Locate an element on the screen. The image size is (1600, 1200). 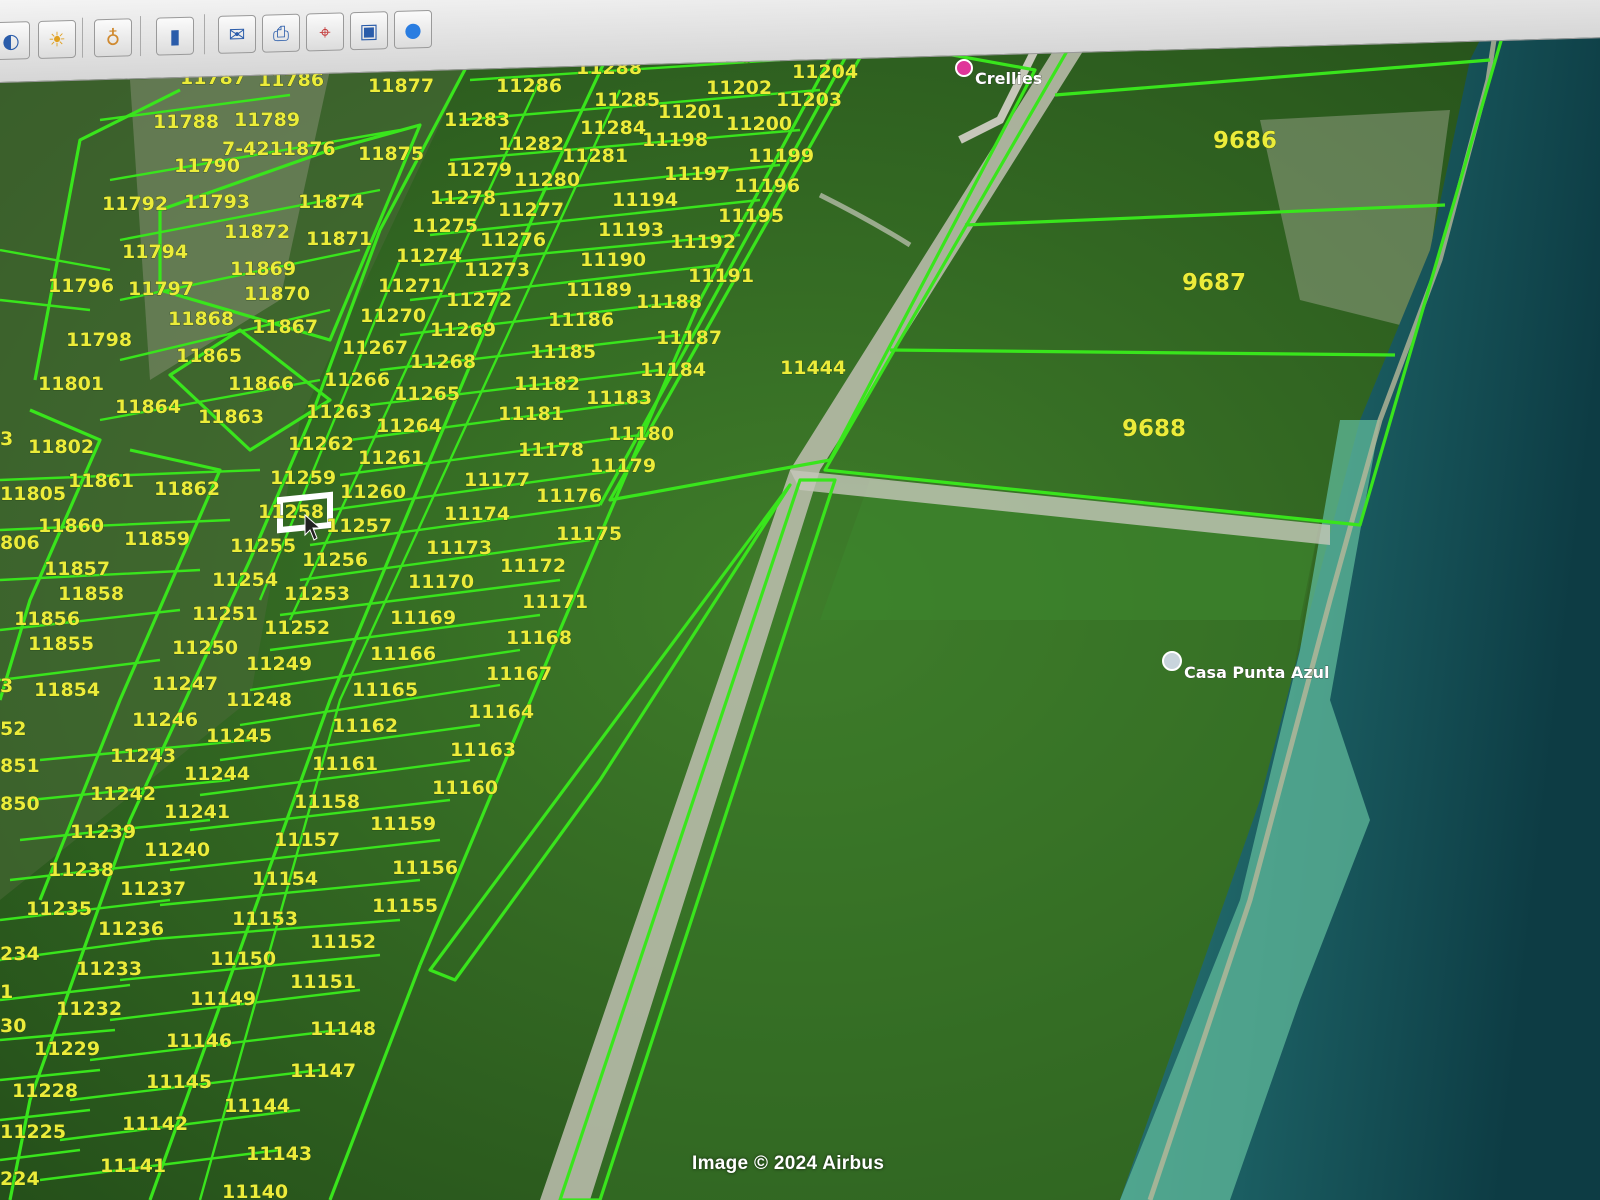
place-label: Crellies is located at coordinates (1008, 78).